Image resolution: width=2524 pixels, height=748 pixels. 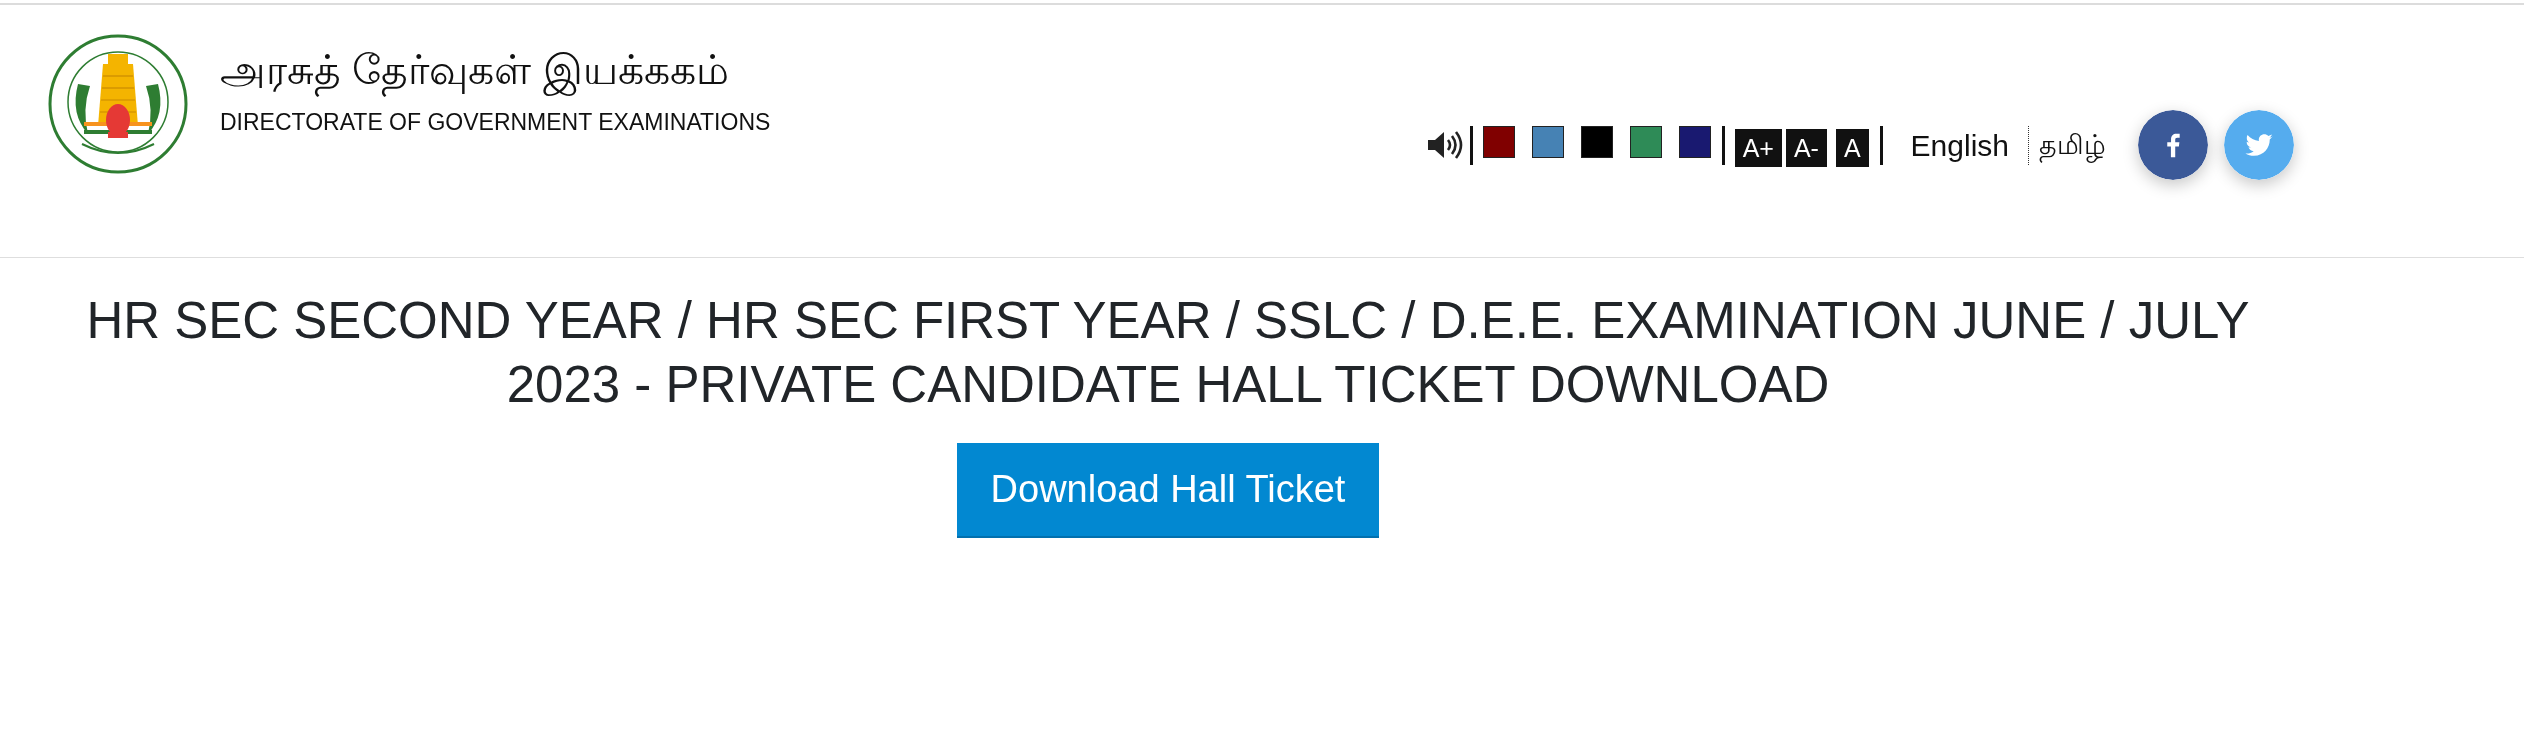 What do you see at coordinates (495, 123) in the screenshot?
I see `site-subtitle: DIRECTORATE OF GOVERNMENT EXAMINATIONS` at bounding box center [495, 123].